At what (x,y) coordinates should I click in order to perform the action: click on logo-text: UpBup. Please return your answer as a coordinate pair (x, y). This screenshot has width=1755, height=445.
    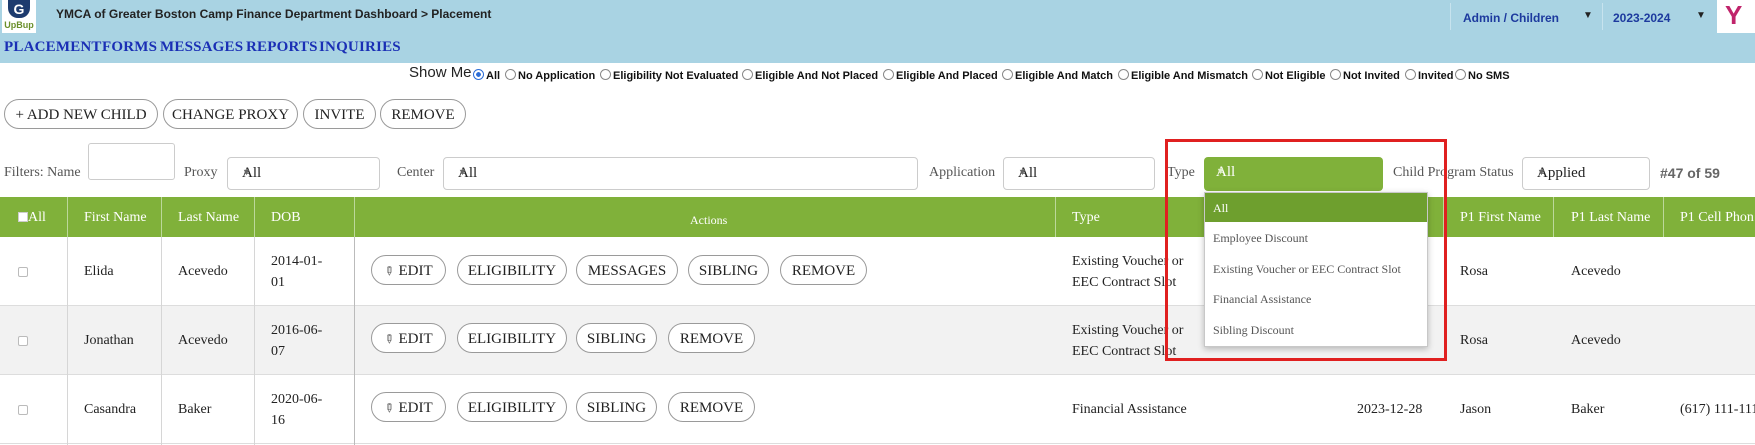
    Looking at the image, I should click on (19, 25).